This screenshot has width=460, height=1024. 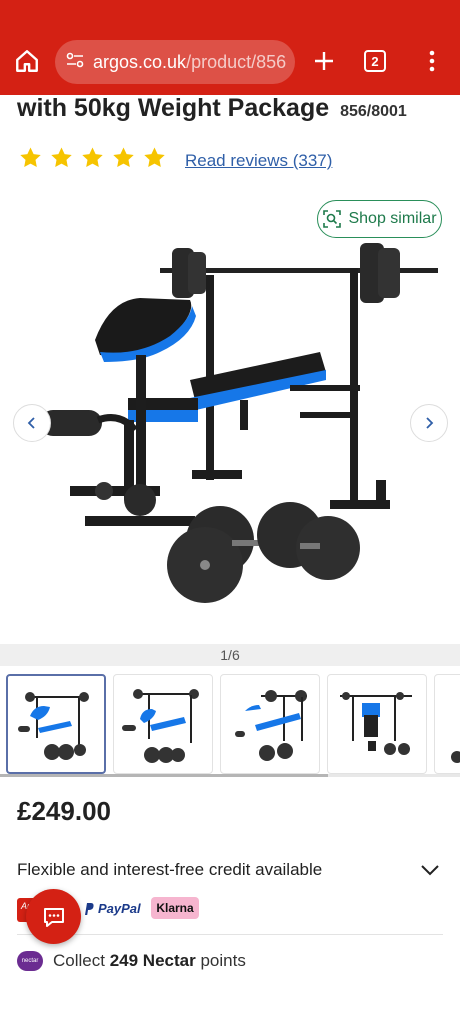 I want to click on nectar-points-row: nectar Collect 249 Nectar points, so click(x=131, y=961).